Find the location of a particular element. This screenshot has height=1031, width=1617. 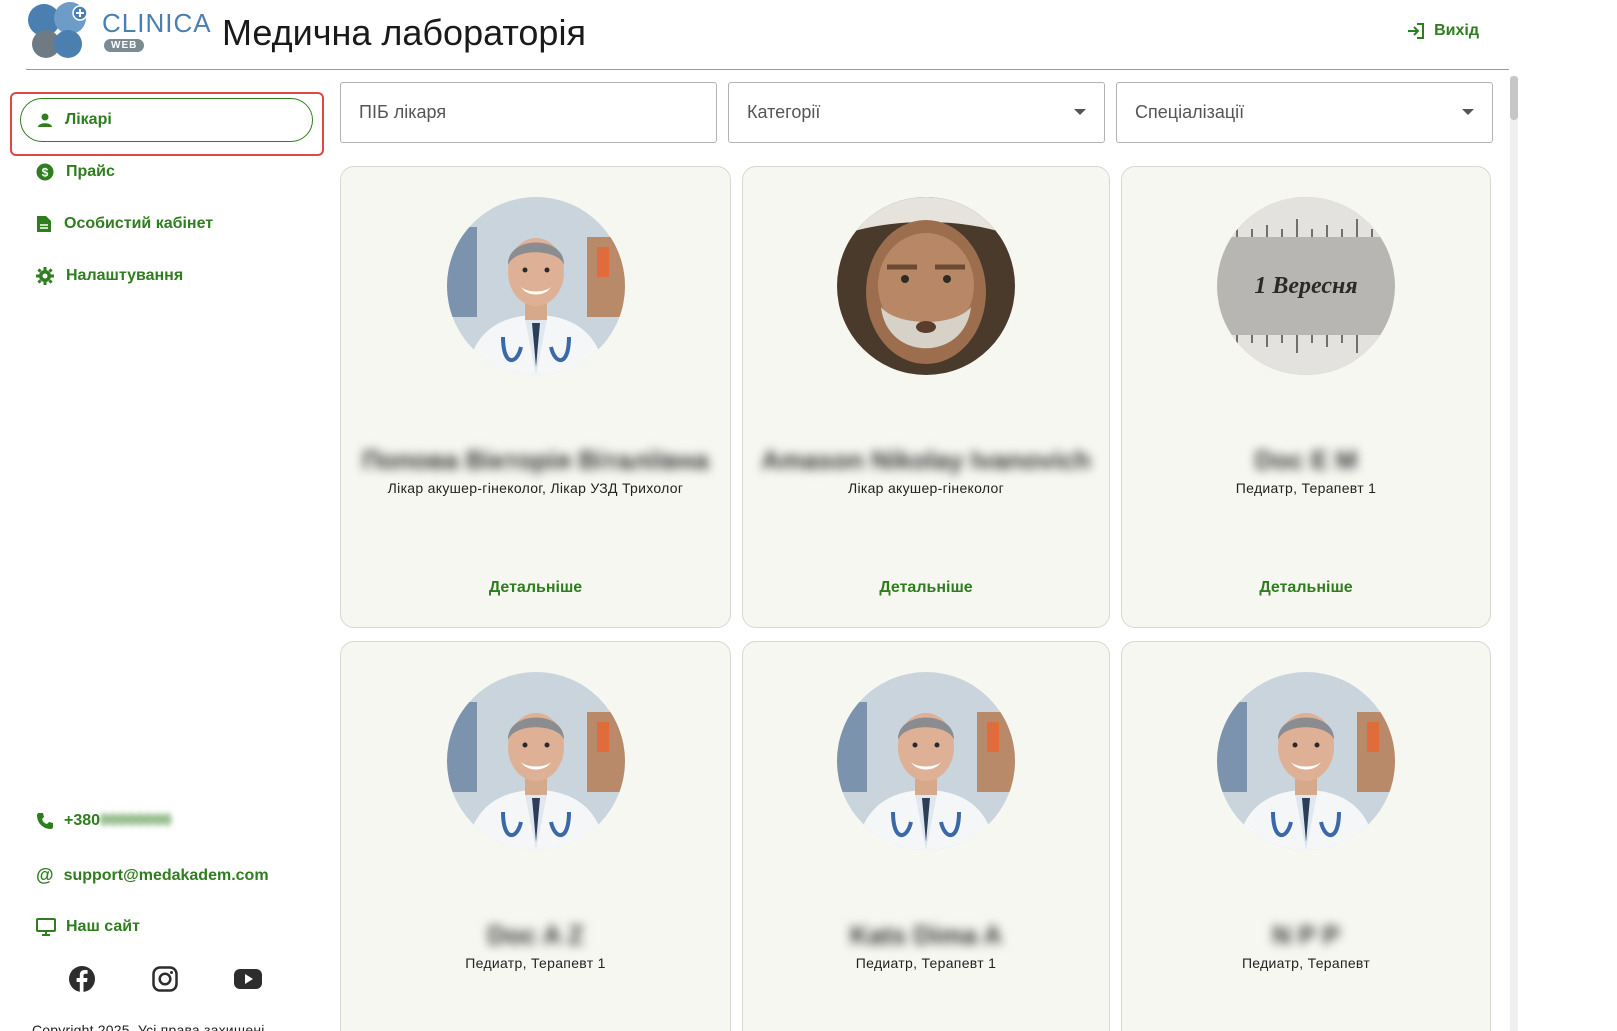

sidebar-item-label: Налаштування is located at coordinates (125, 275).